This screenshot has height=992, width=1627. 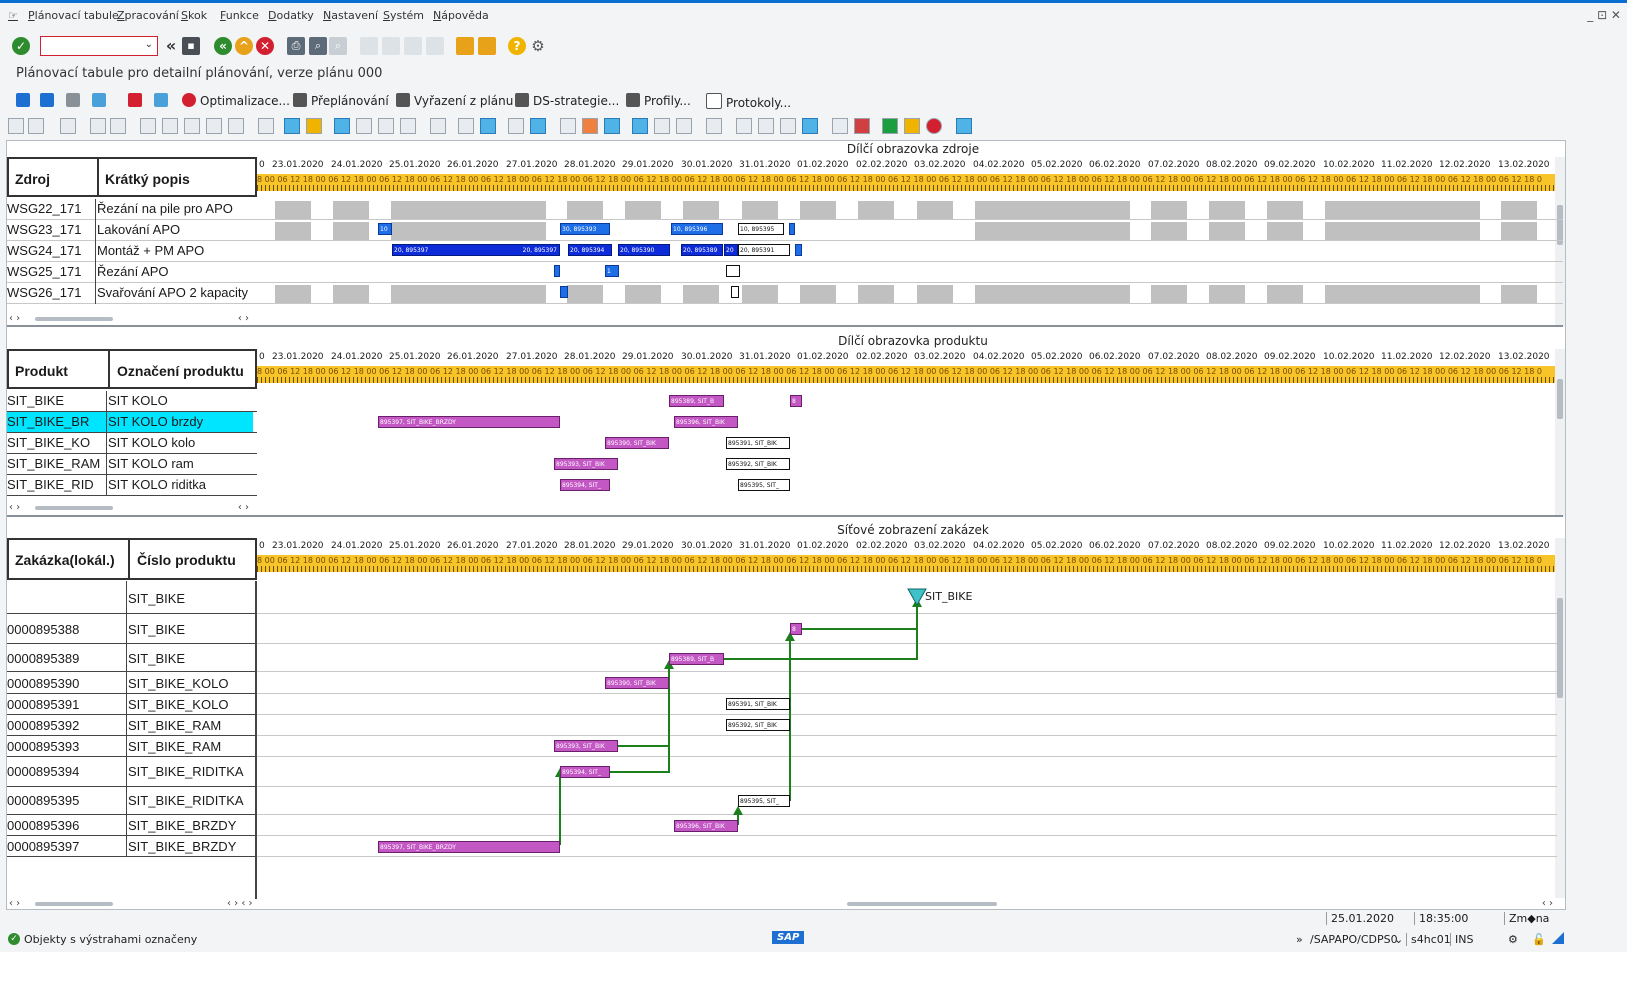 I want to click on error-icon, so click(x=934, y=126).